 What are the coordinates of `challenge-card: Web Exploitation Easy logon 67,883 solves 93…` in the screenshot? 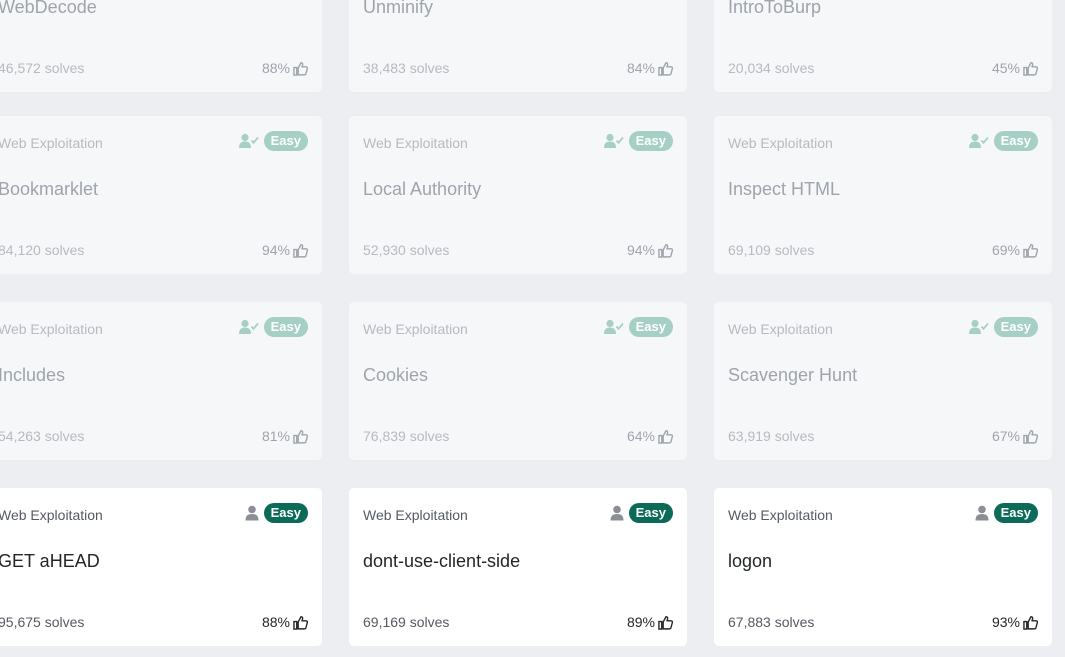 It's located at (883, 567).